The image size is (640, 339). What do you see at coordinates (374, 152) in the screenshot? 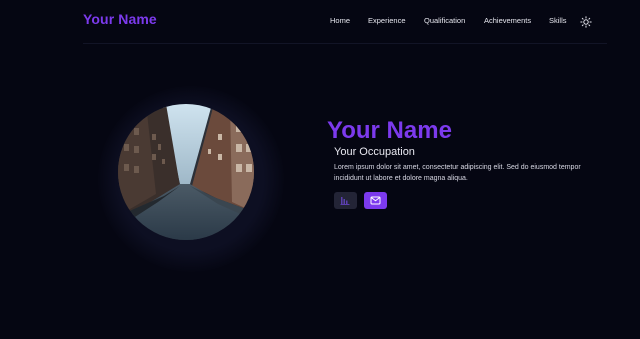
I see `hero-occupation: Your Occupation` at bounding box center [374, 152].